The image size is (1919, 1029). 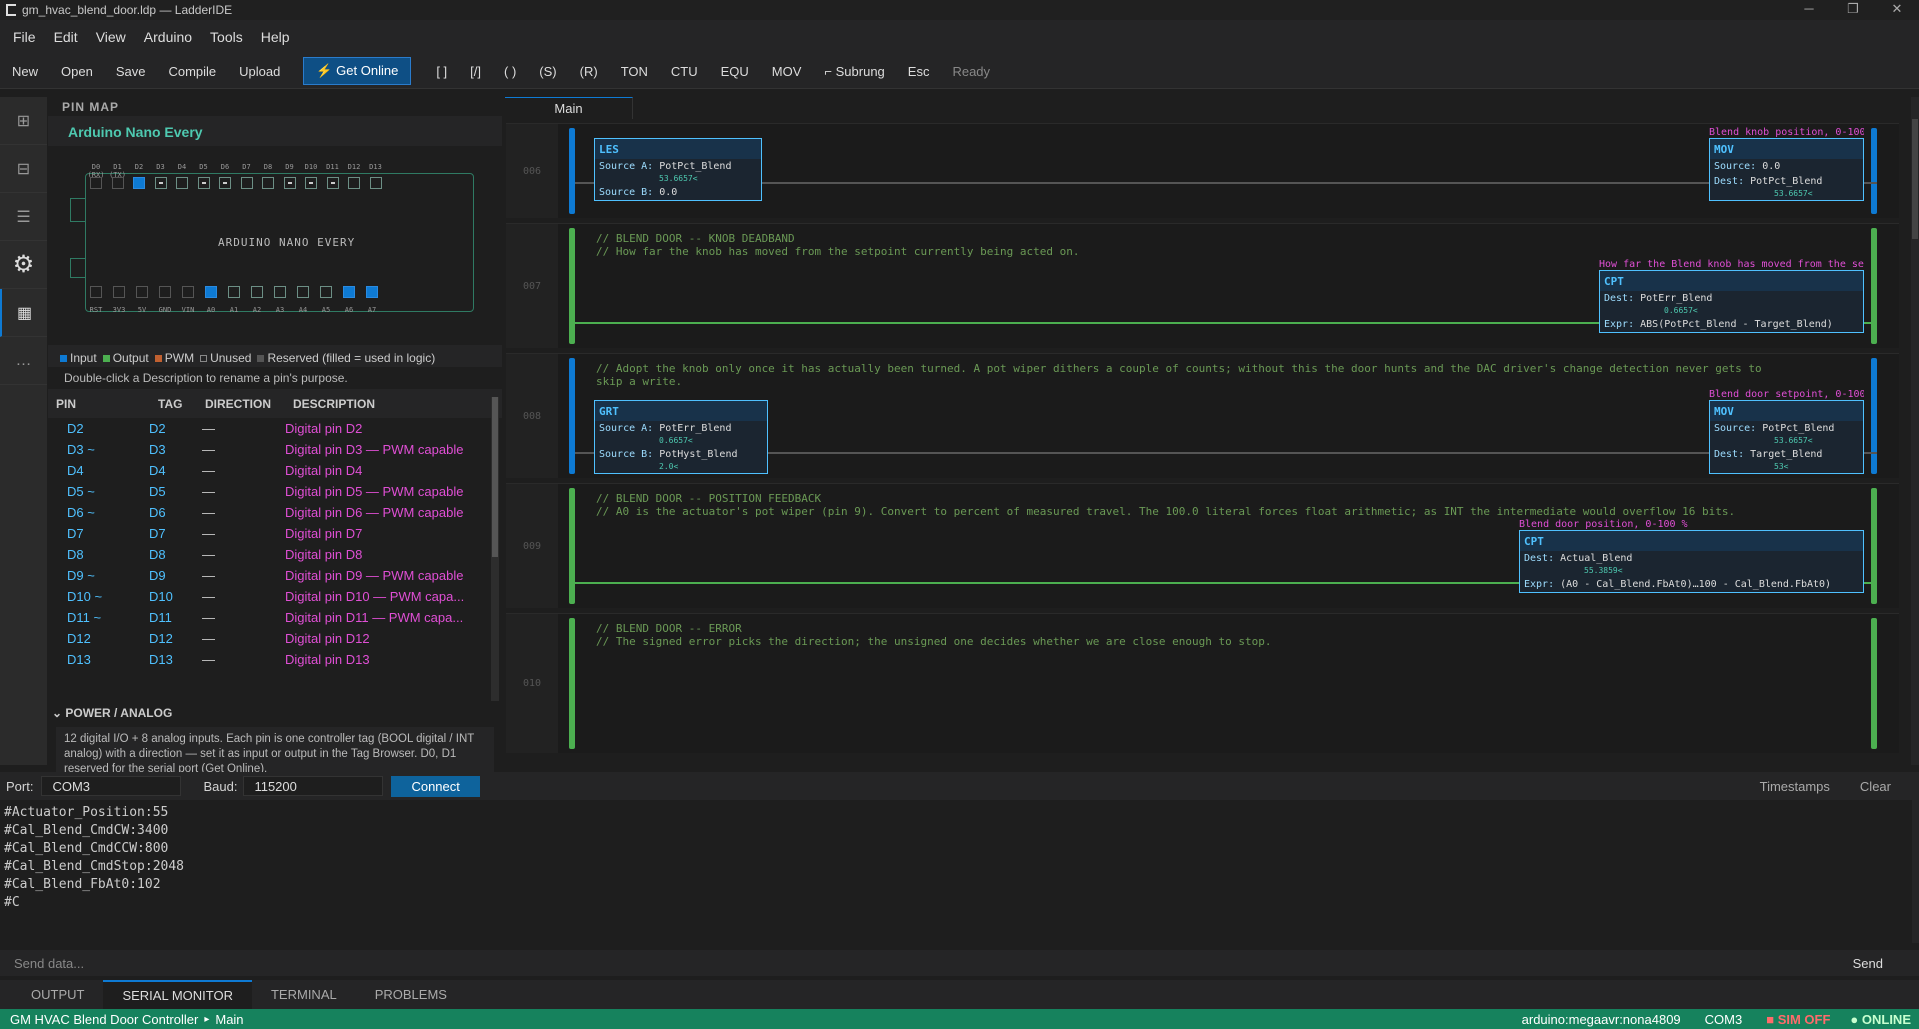 What do you see at coordinates (411, 994) in the screenshot?
I see `tab-problems: PROBLEMS` at bounding box center [411, 994].